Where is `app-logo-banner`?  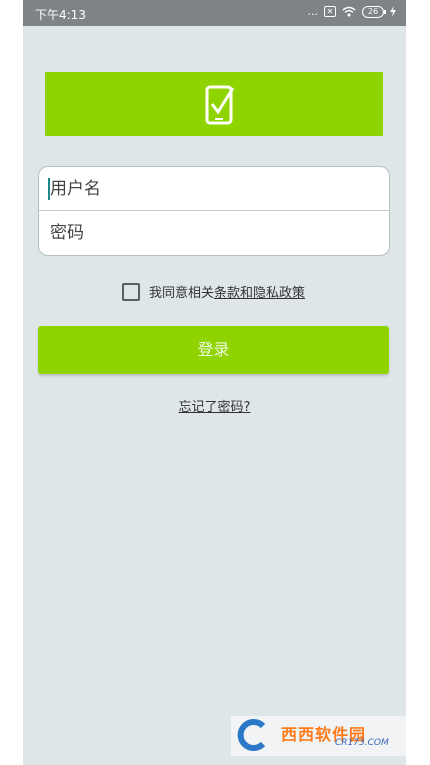
app-logo-banner is located at coordinates (214, 104).